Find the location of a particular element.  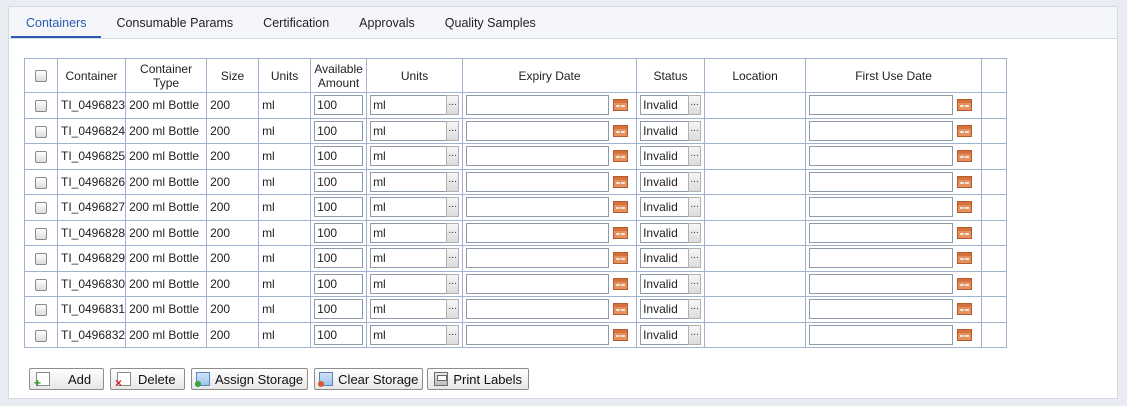

col-available-amount: Available Amount is located at coordinates (339, 75).